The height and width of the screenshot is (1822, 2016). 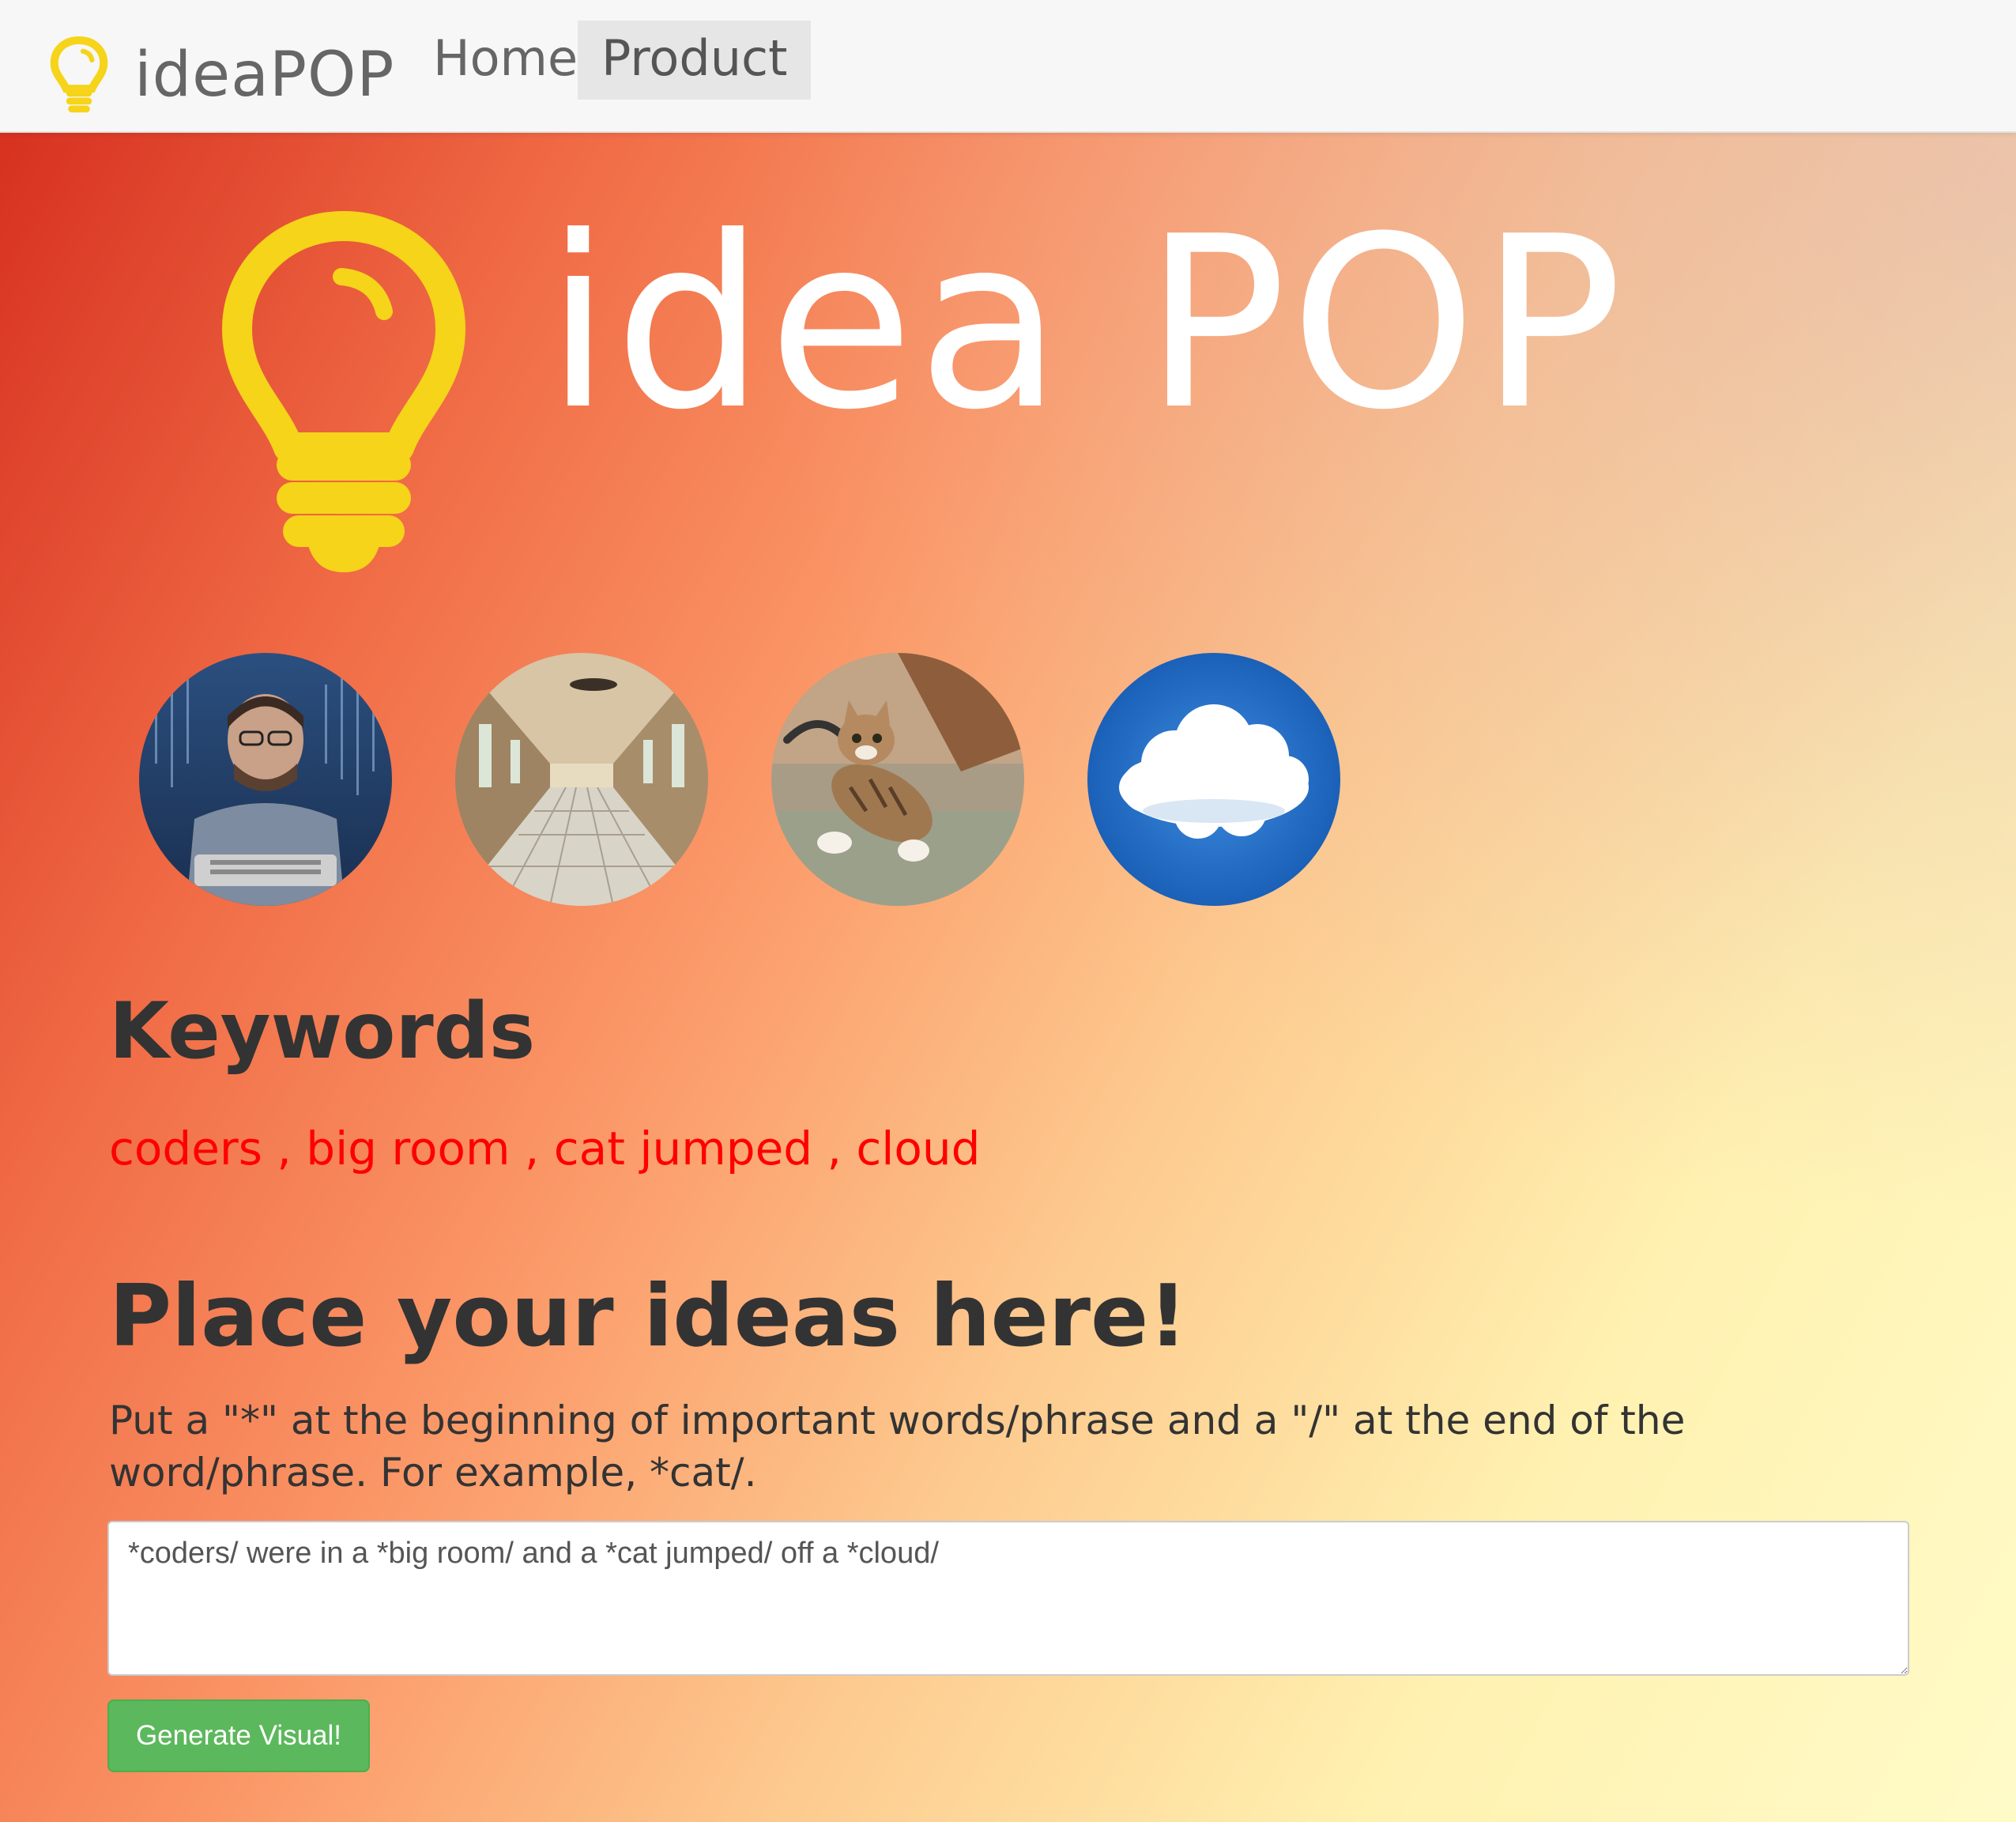 I want to click on coder-photo, so click(x=265, y=779).